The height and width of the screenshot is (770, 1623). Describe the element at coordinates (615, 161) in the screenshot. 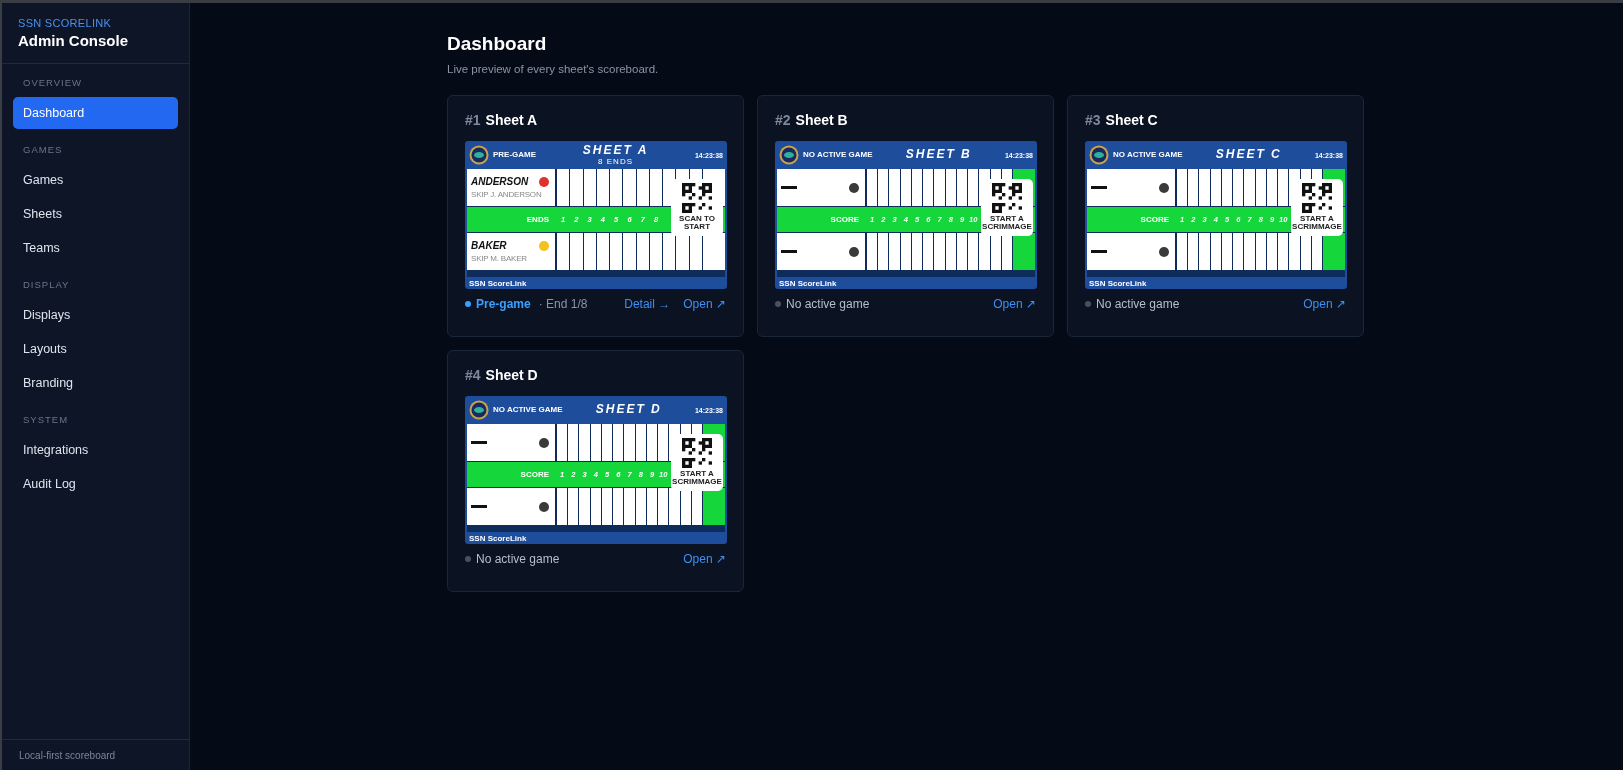

I see `ends-count: 8 ENDS` at that location.